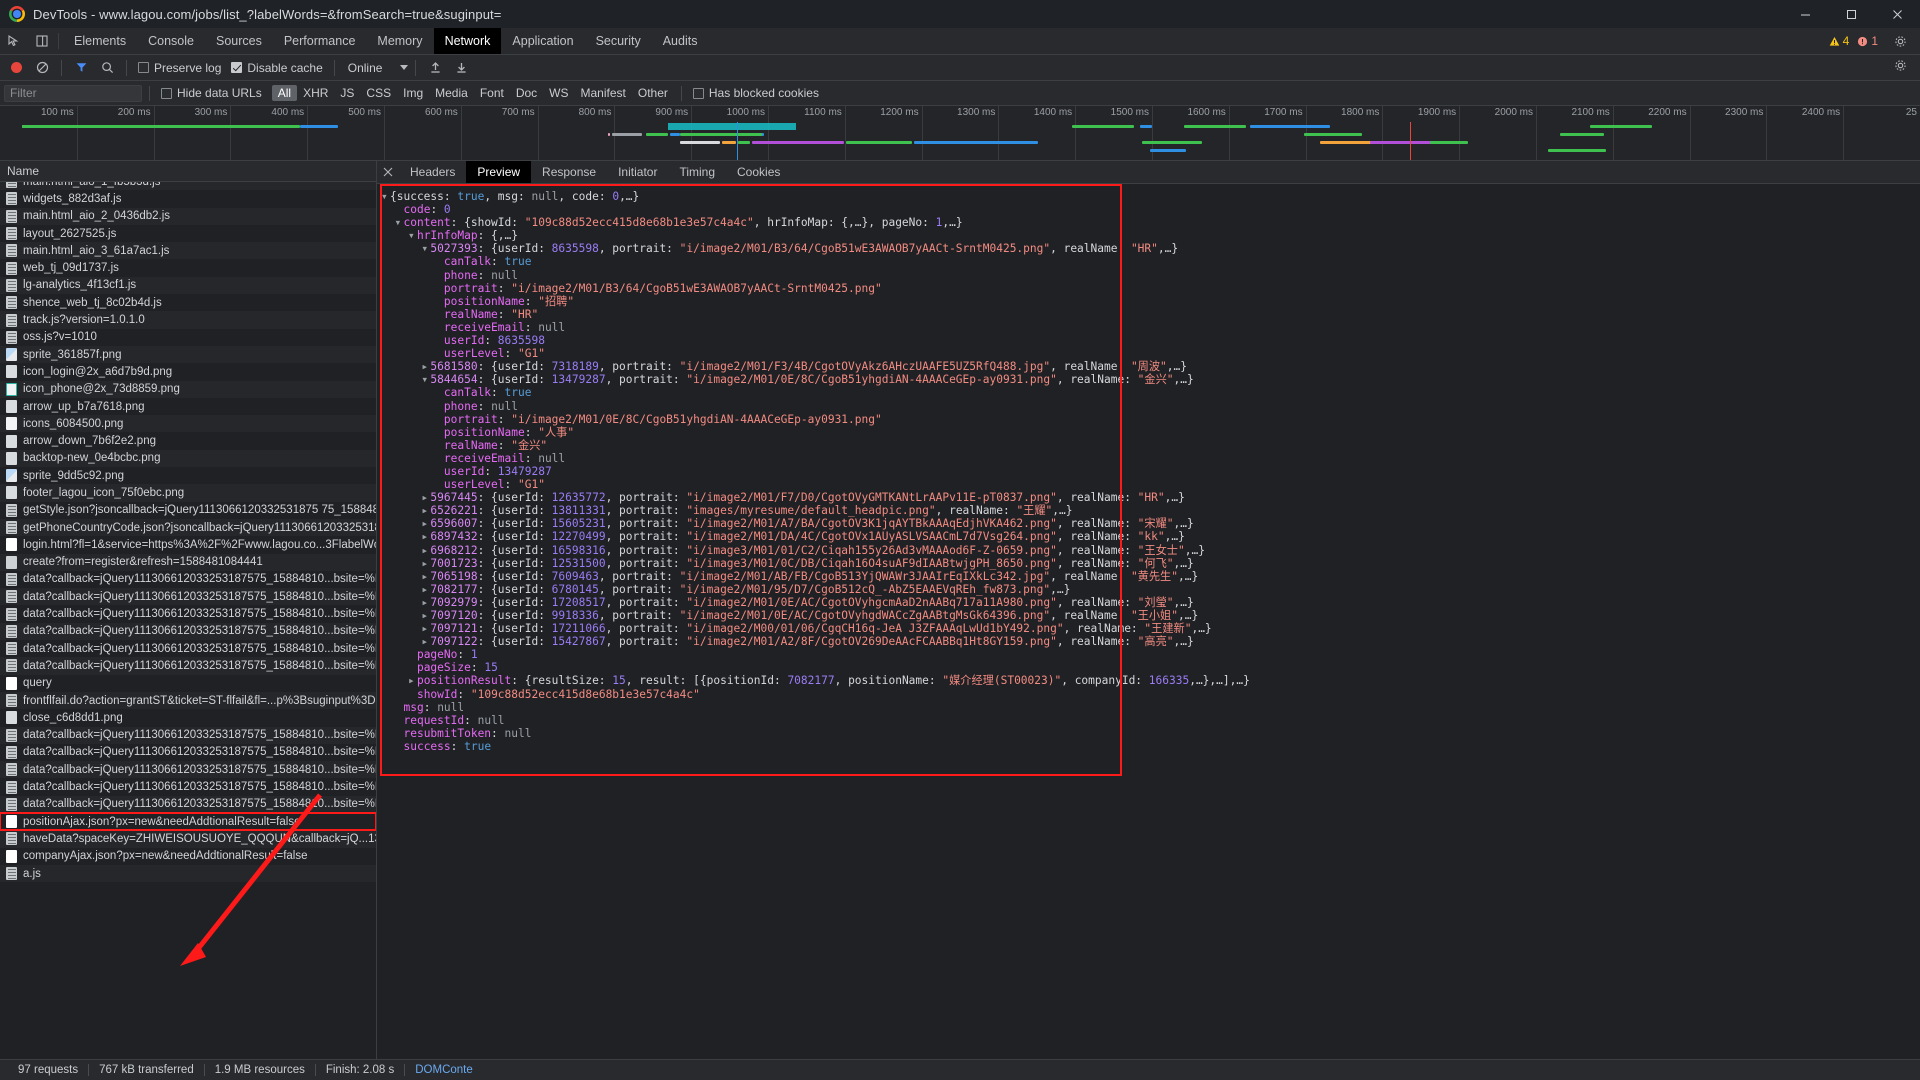 Image resolution: width=1920 pixels, height=1080 pixels. Describe the element at coordinates (412, 680) in the screenshot. I see `disclosure-triangle-icon: ▸` at that location.